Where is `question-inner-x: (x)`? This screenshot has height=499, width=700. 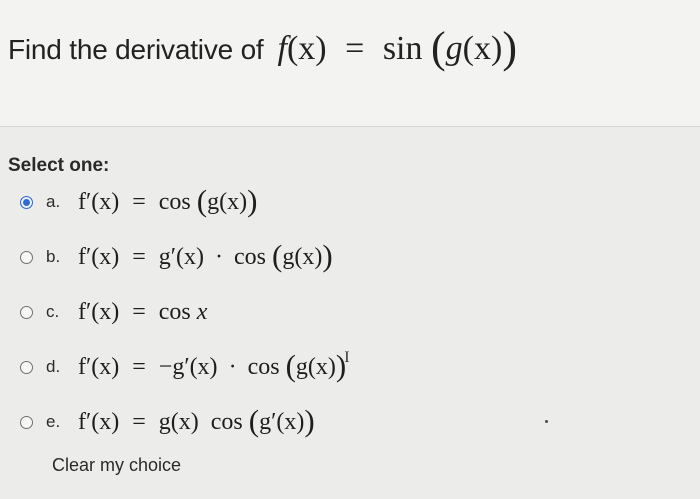
question-inner-x: (x) is located at coordinates (482, 48).